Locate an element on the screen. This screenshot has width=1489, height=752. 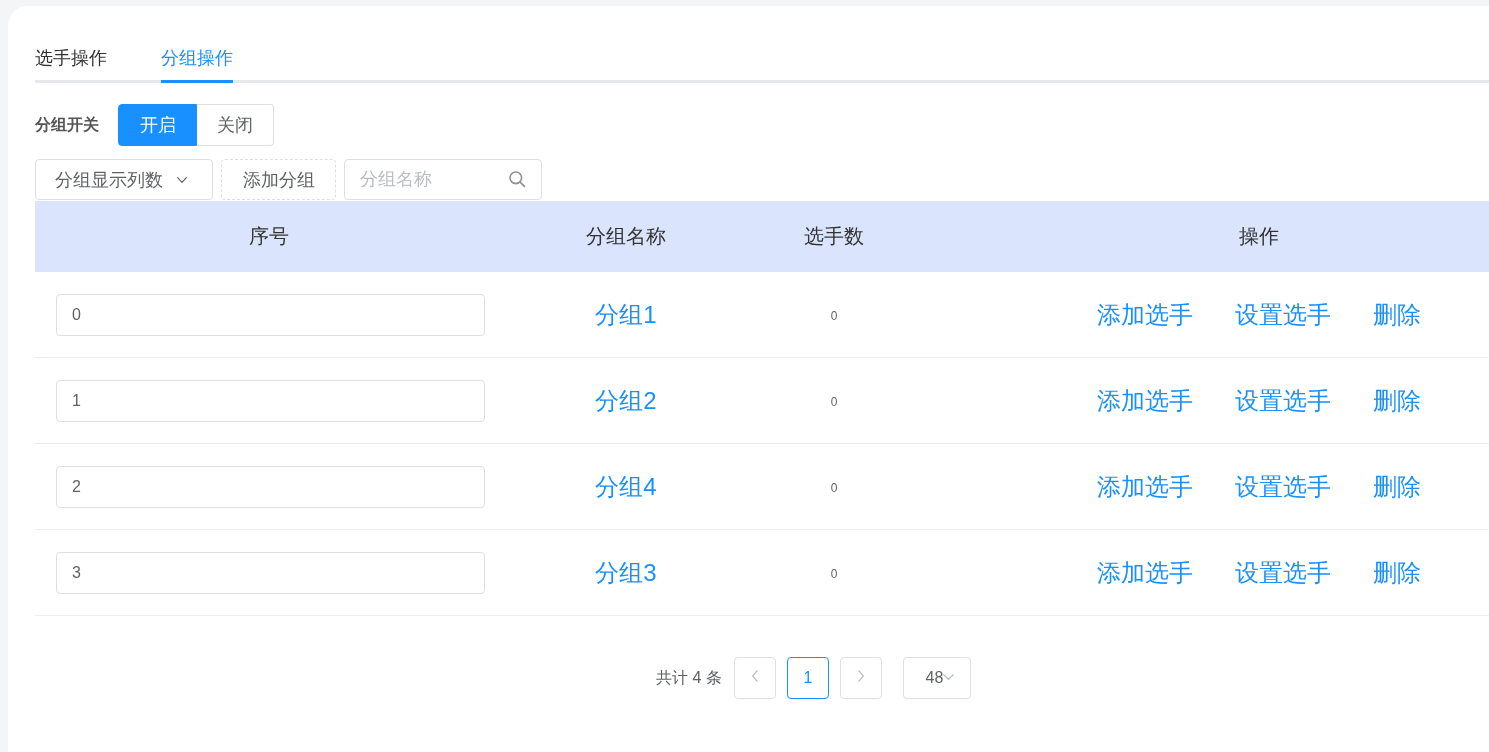
chevron-left-icon is located at coordinates (754, 676).